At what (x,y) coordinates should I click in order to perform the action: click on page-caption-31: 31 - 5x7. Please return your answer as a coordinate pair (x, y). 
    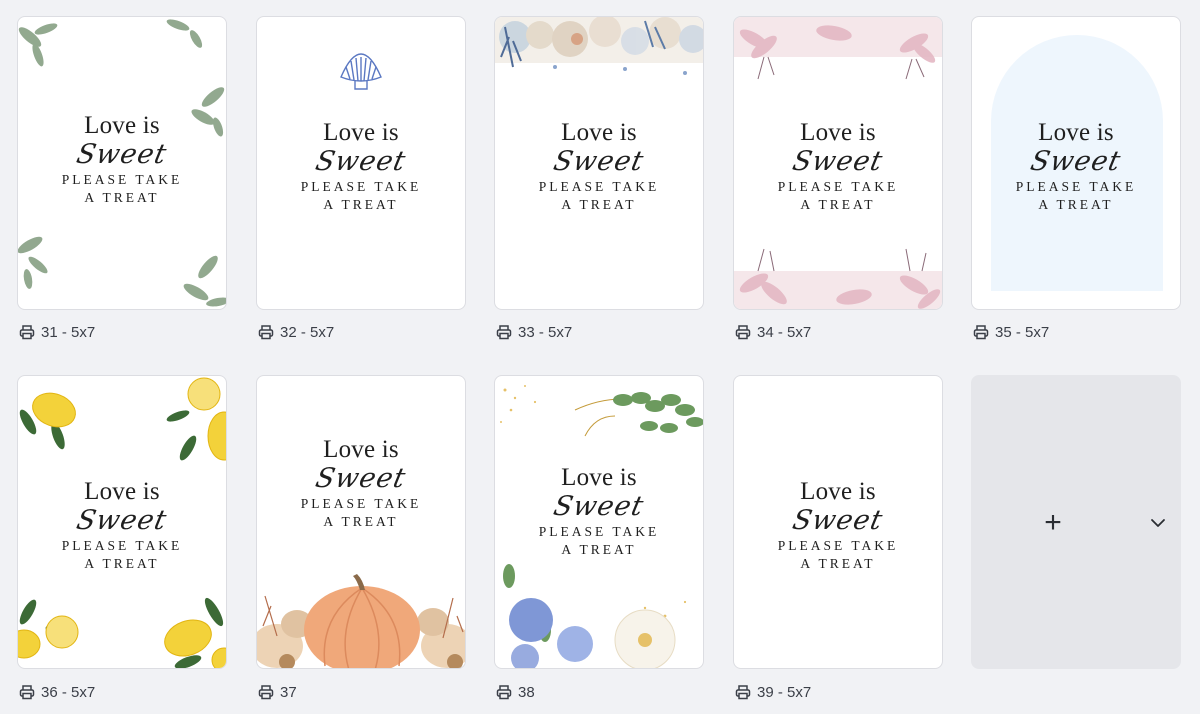
    Looking at the image, I should click on (57, 332).